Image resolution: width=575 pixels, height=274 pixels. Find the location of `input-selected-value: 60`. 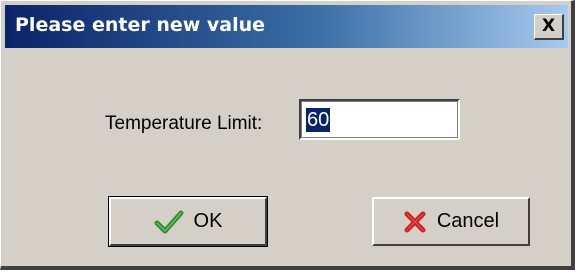

input-selected-value: 60 is located at coordinates (318, 120).